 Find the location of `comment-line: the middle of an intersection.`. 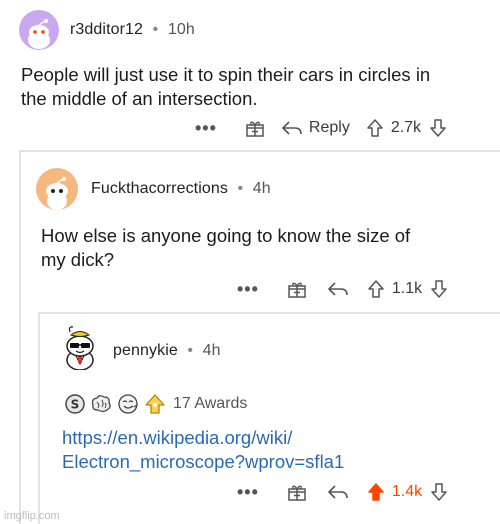

comment-line: the middle of an intersection. is located at coordinates (139, 98).